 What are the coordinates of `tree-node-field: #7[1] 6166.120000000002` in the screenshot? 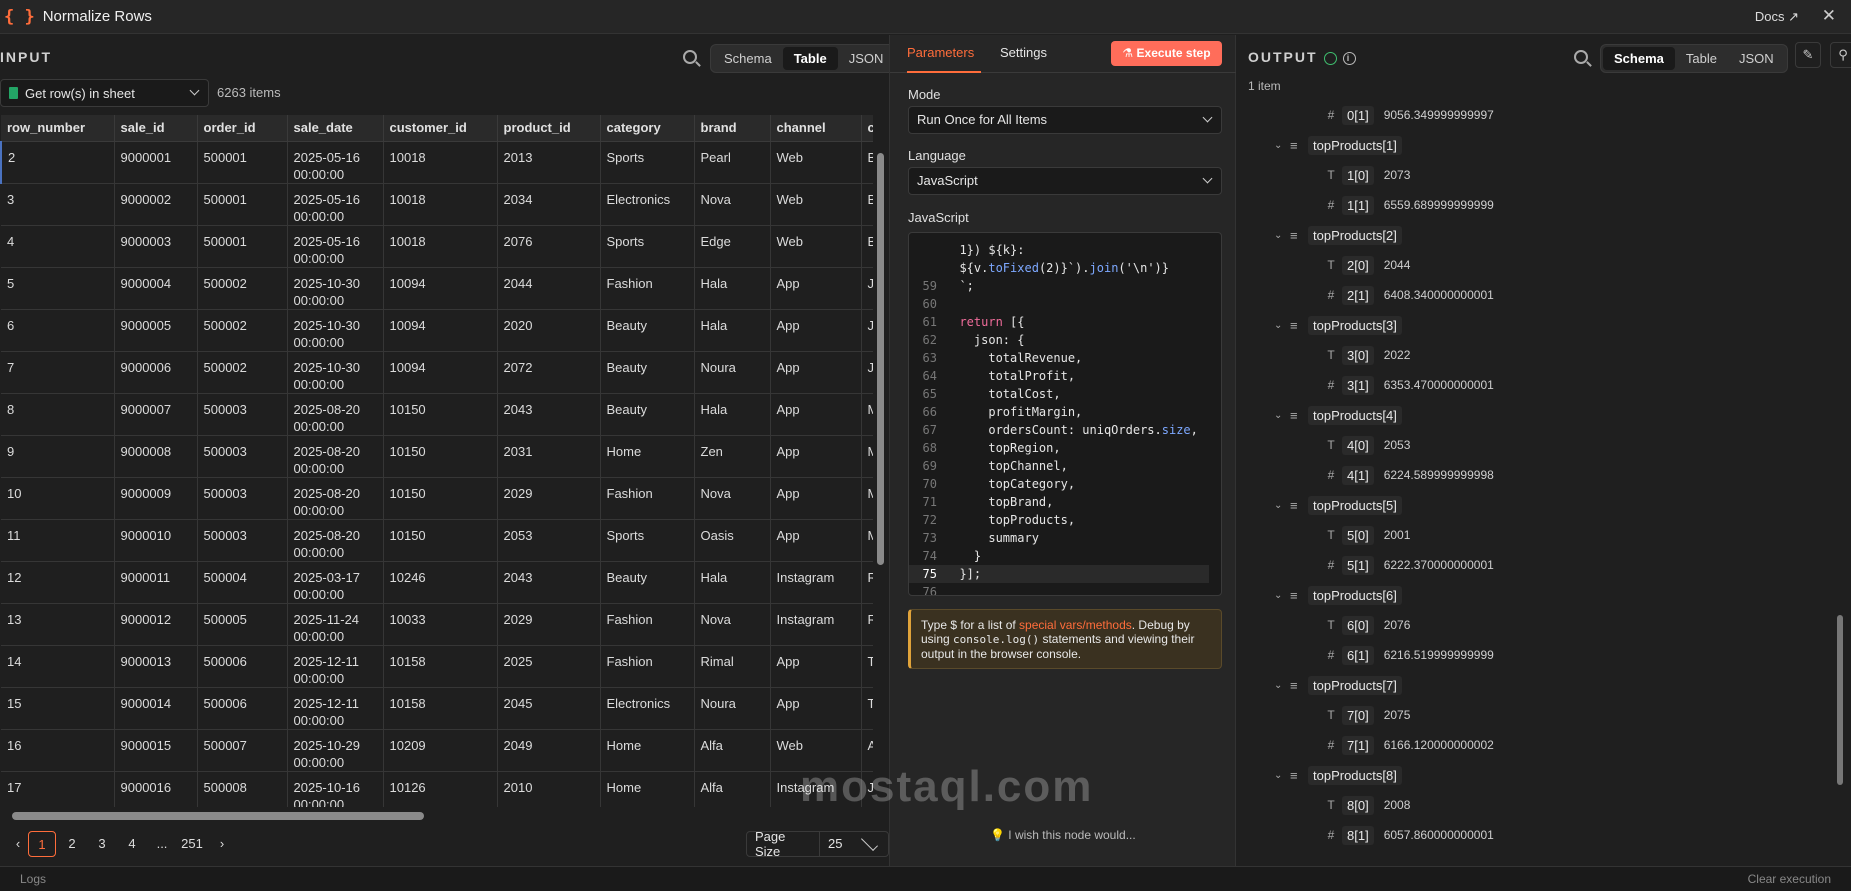 It's located at (1407, 745).